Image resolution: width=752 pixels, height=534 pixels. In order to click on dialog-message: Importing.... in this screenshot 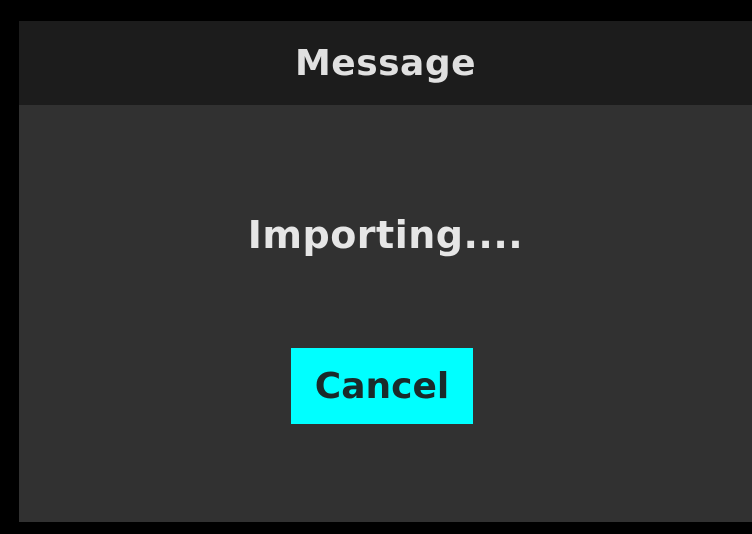, I will do `click(385, 235)`.